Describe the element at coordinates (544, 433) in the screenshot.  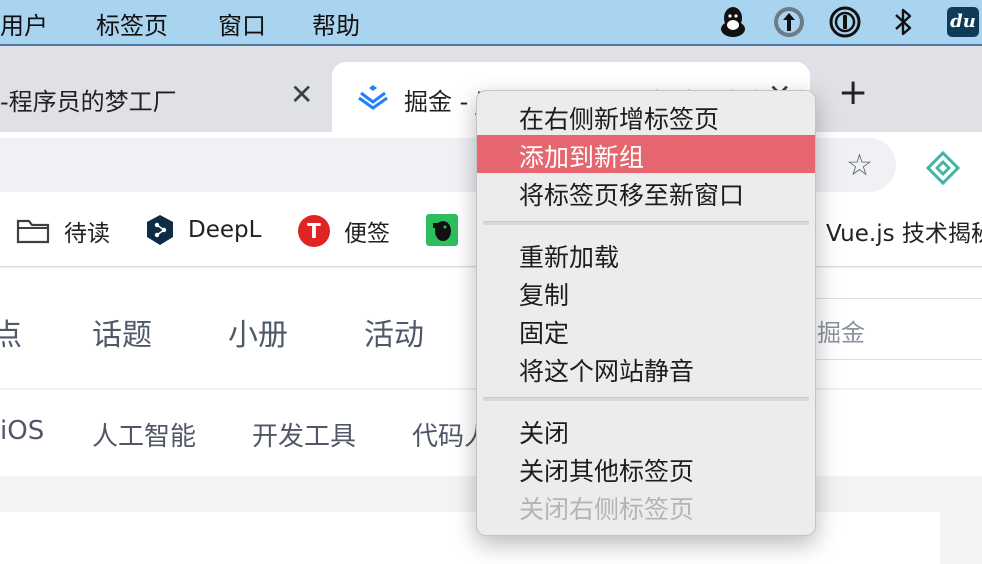
I see `menu-item-label: 关闭` at that location.